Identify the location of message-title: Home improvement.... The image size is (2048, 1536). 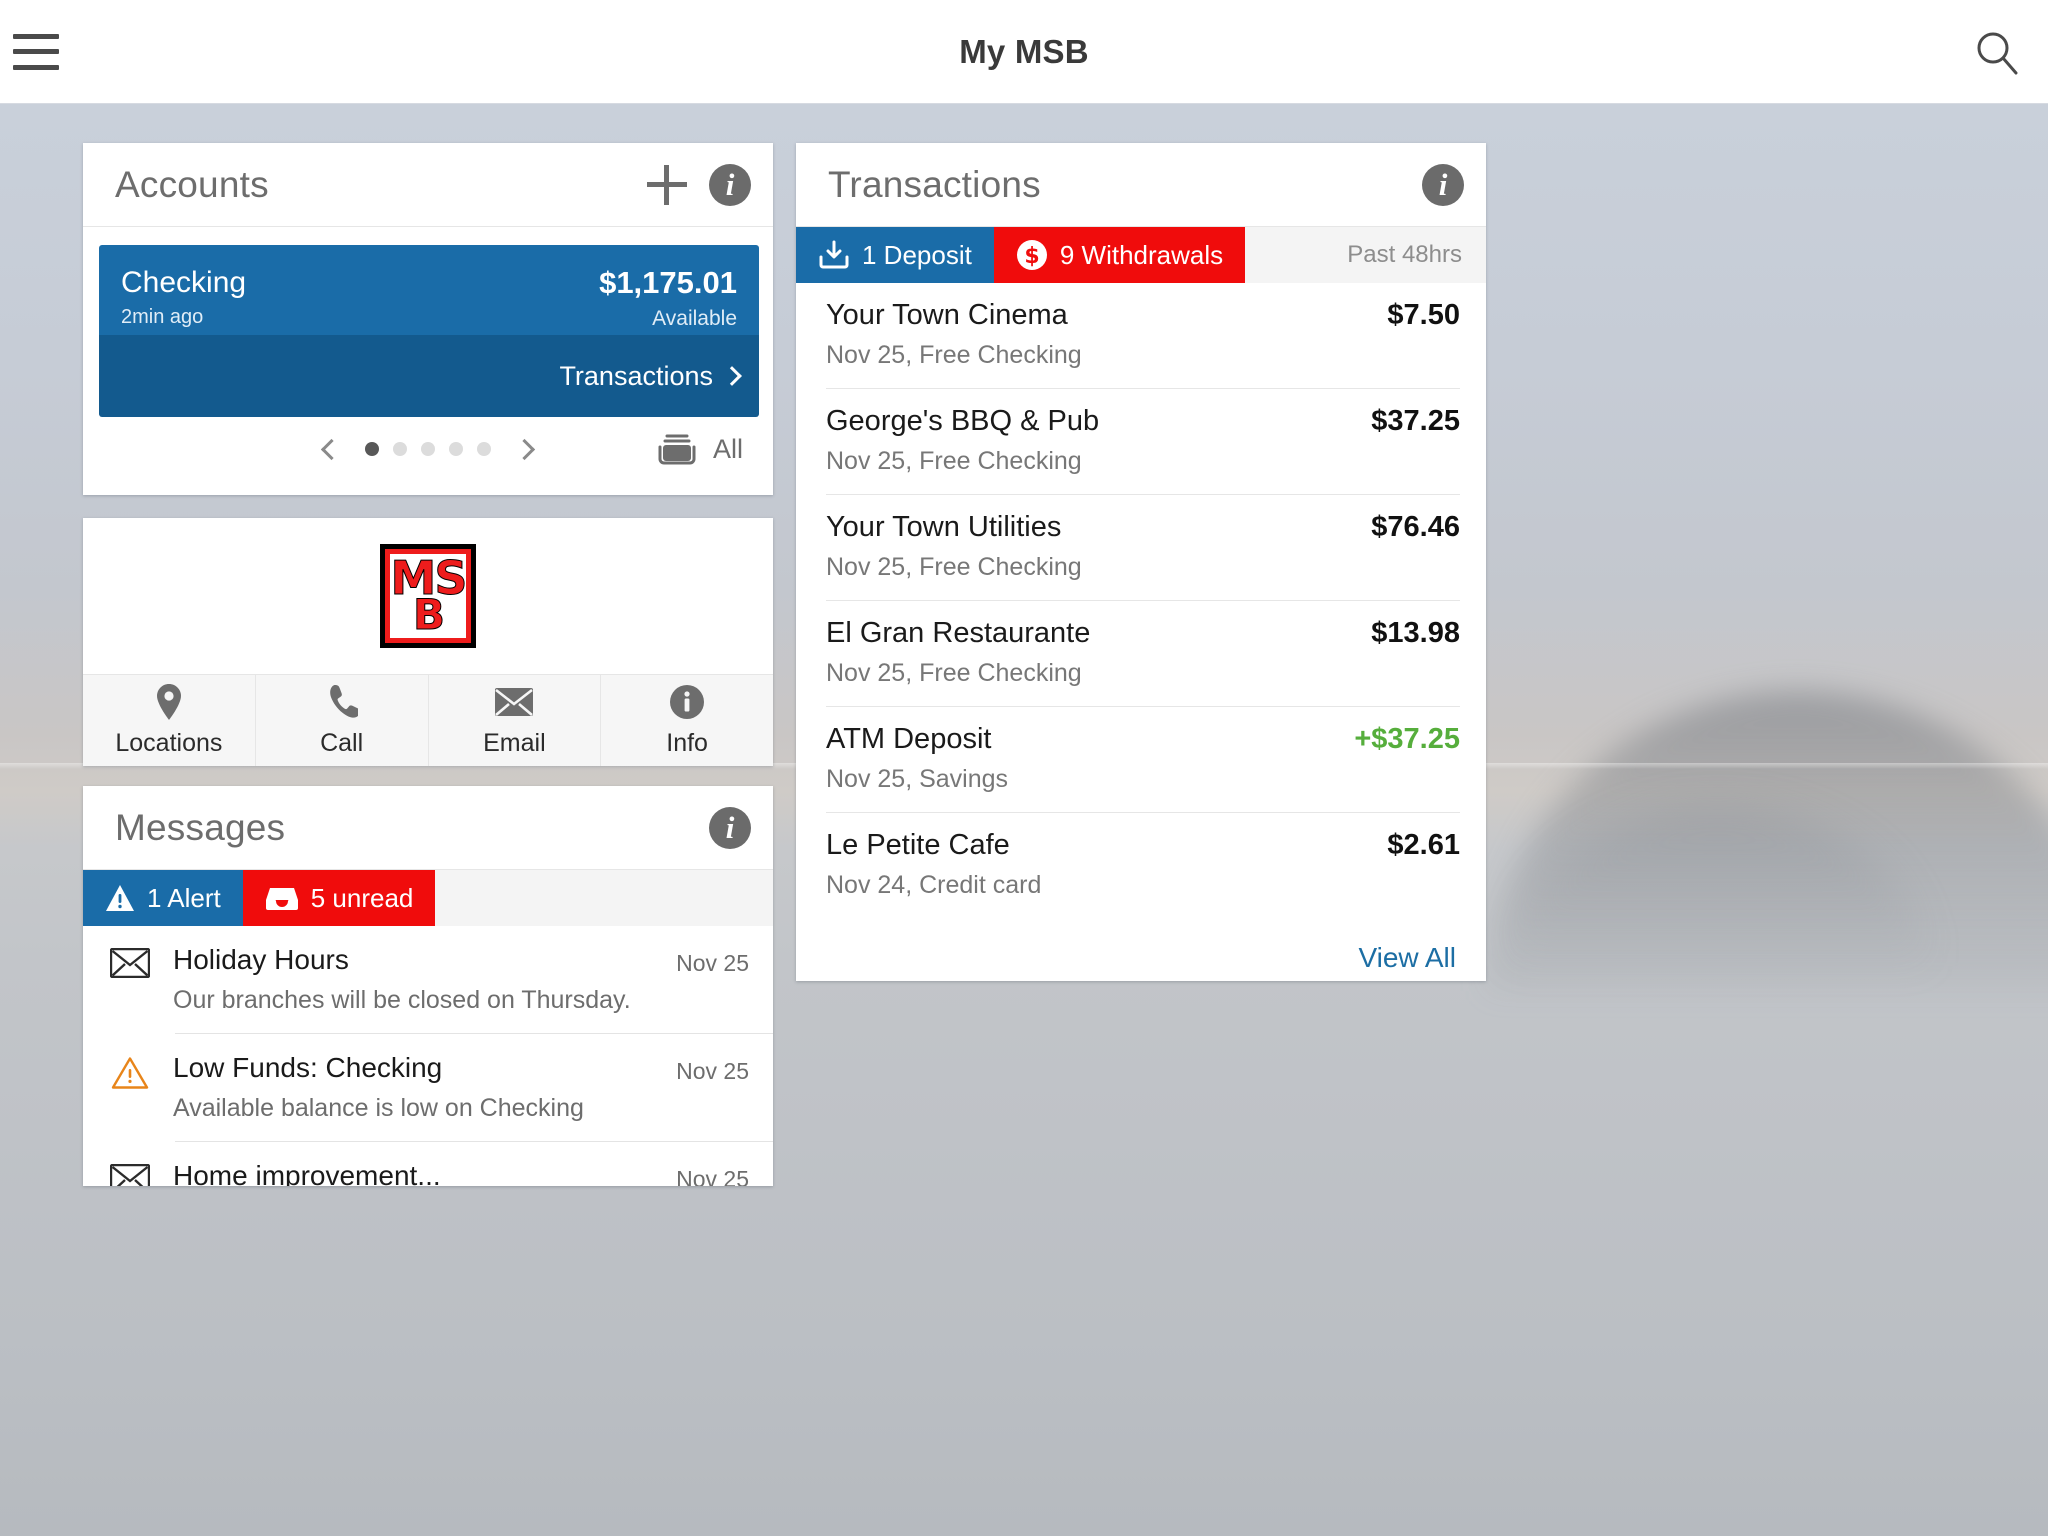
(307, 1173).